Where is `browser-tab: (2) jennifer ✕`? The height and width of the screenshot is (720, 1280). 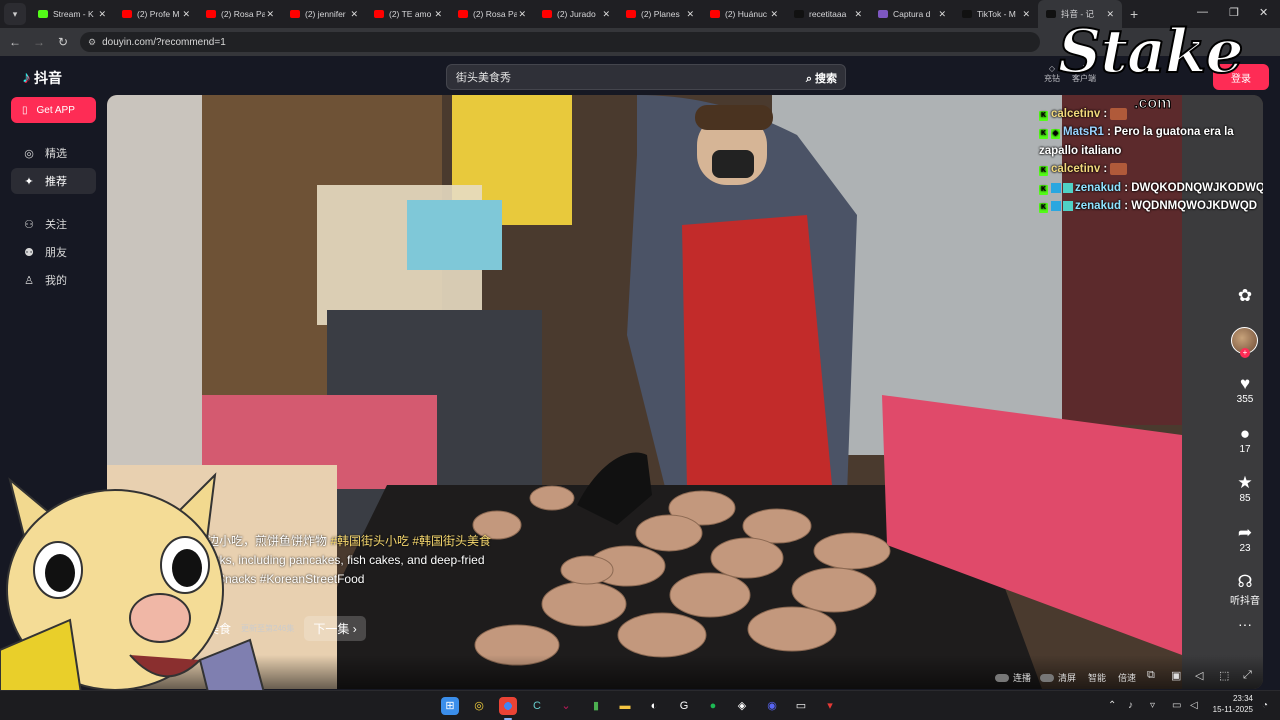
browser-tab: (2) jennifer ✕ is located at coordinates (324, 14).